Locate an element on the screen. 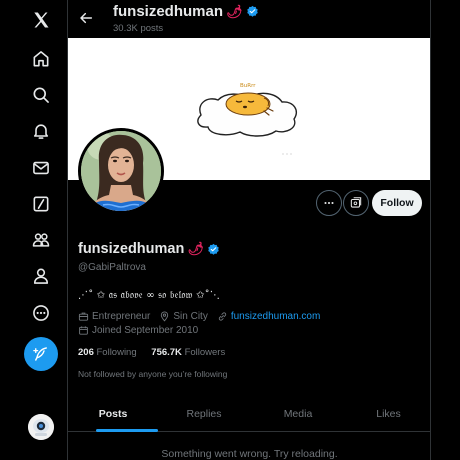 This screenshot has width=460, height=460. notifications-icon is located at coordinates (41, 131).